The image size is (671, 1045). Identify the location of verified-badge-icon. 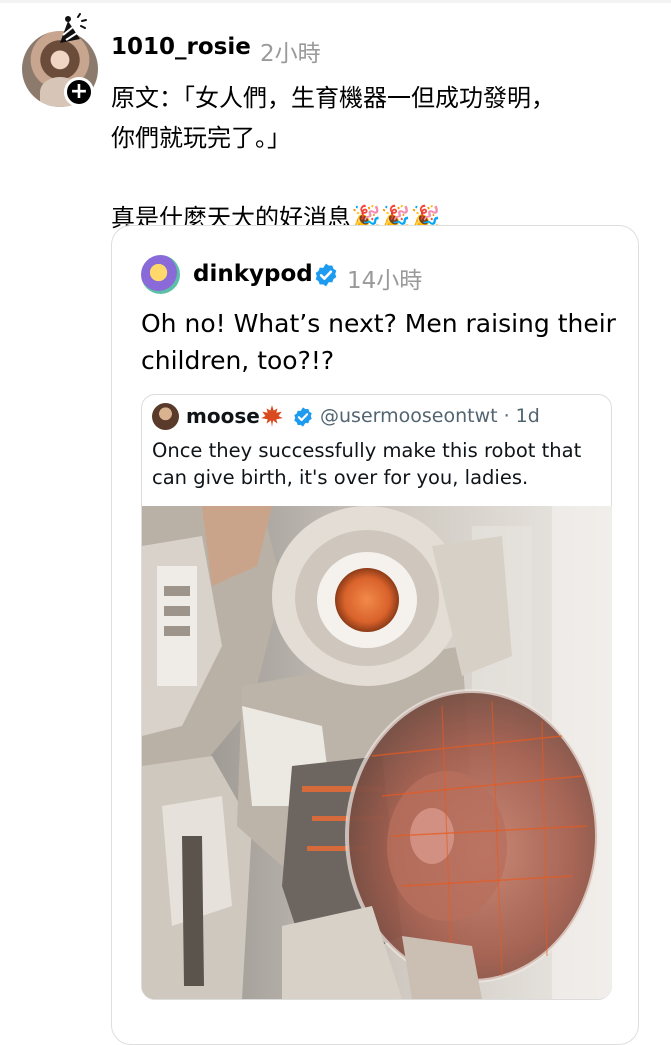
(326, 275).